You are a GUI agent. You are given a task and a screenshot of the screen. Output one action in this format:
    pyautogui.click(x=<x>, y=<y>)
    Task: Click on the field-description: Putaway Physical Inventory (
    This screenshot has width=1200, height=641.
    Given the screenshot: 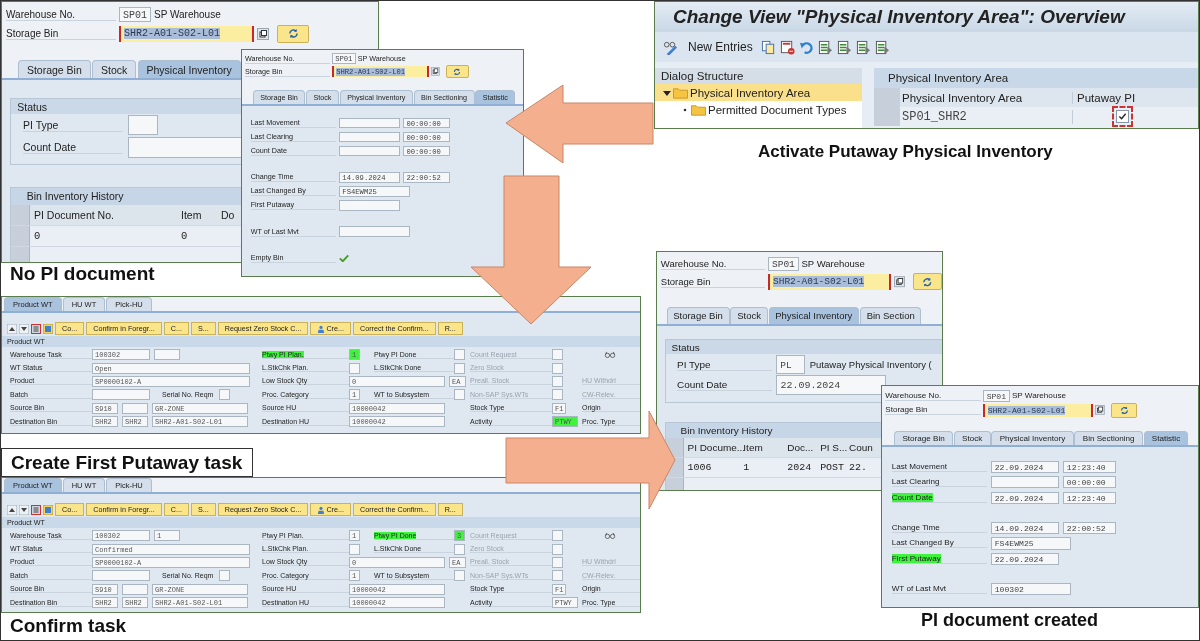 What is the action you would take?
    pyautogui.click(x=870, y=365)
    